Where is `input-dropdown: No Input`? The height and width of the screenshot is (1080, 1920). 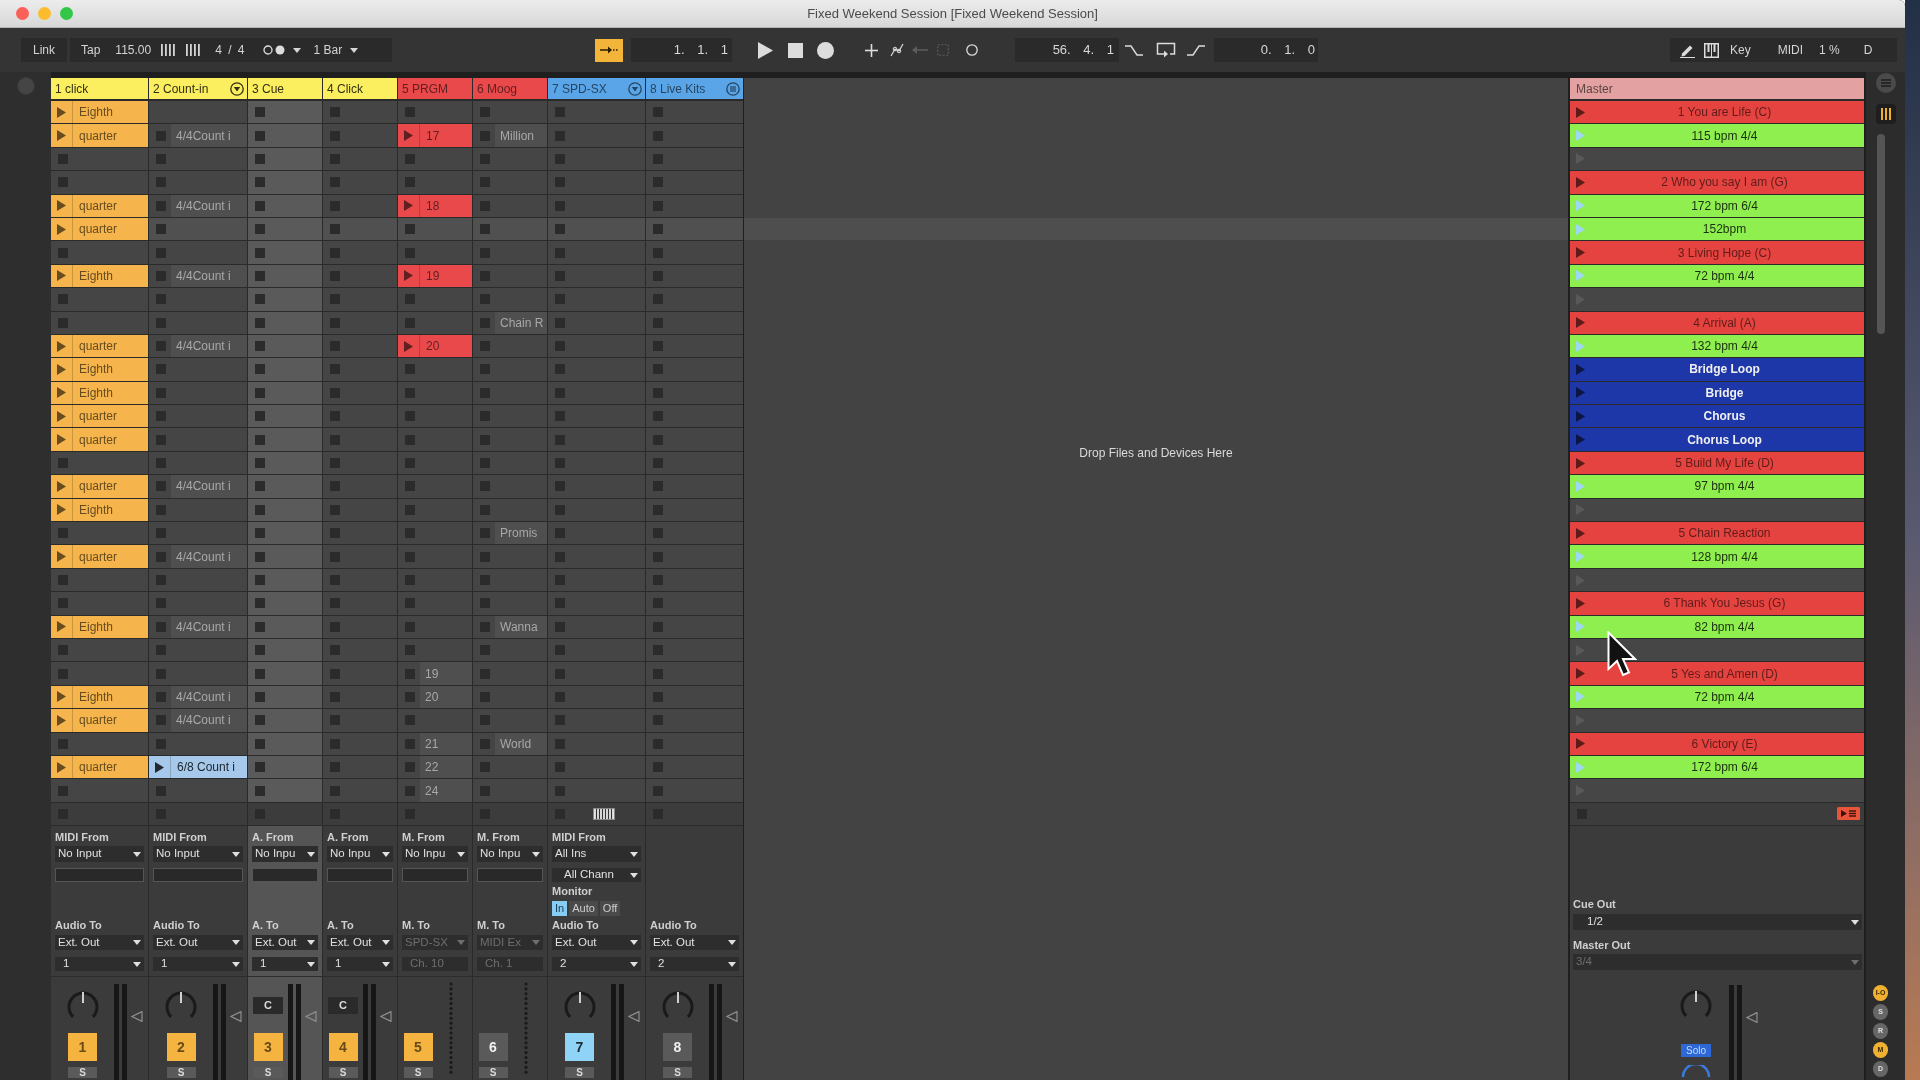 input-dropdown: No Input is located at coordinates (99, 854).